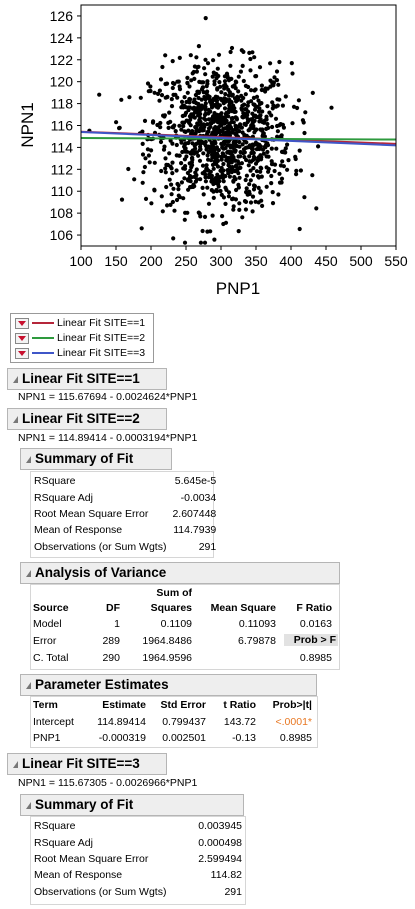  I want to click on section-header-params: Parameter Estimates, so click(168, 685).